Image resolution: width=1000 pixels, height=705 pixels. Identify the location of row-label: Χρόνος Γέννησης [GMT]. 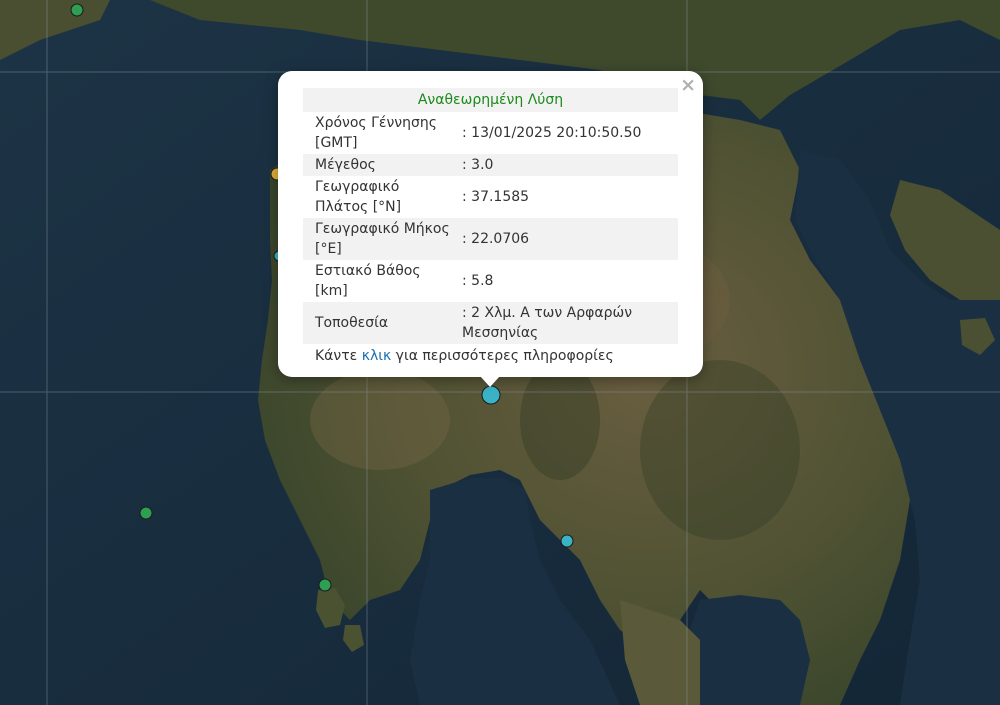
(376, 133).